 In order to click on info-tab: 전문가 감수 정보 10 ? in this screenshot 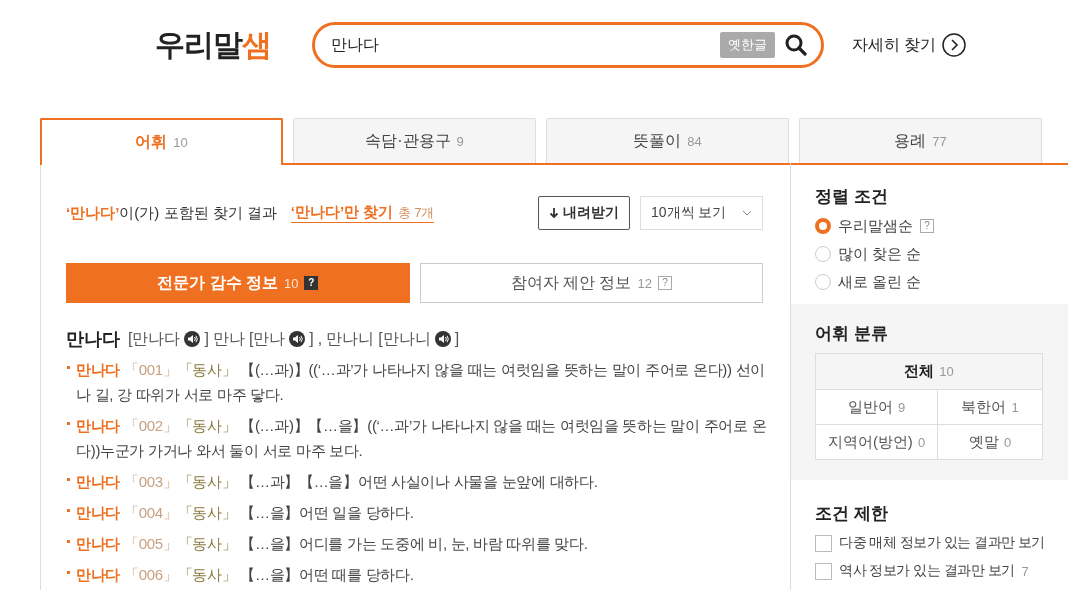, I will do `click(238, 283)`.